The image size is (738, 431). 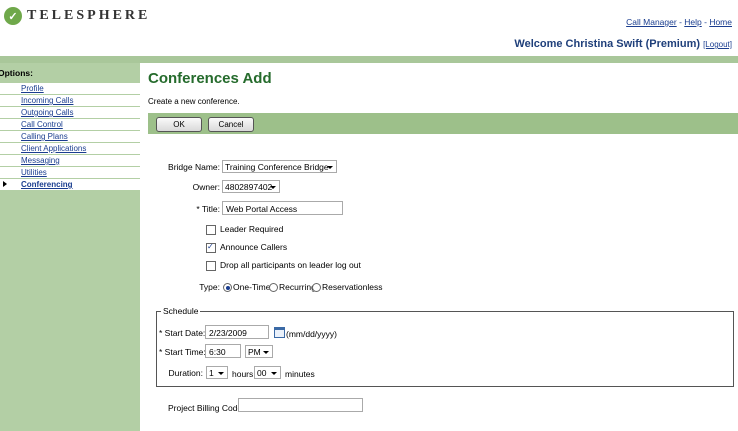 What do you see at coordinates (47, 112) in the screenshot?
I see `sidebar-item-label: Outgoing Calls` at bounding box center [47, 112].